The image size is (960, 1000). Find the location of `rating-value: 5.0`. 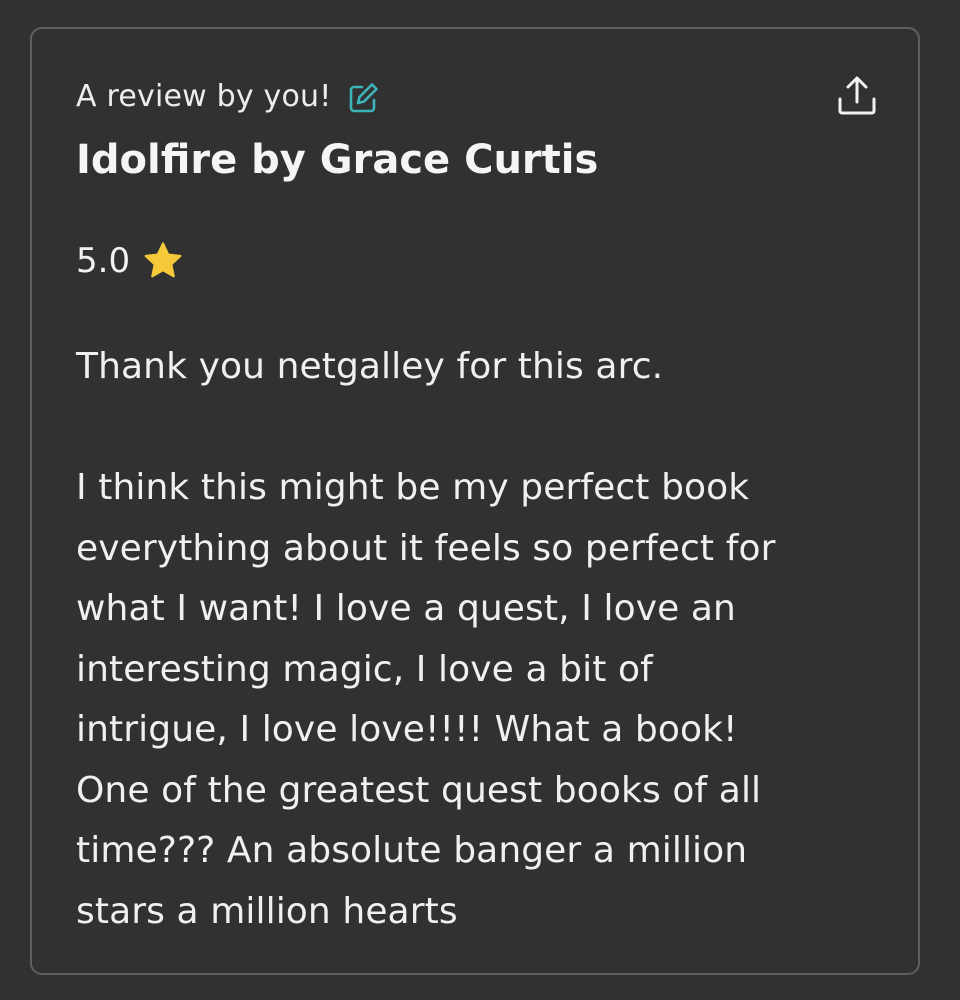

rating-value: 5.0 is located at coordinates (103, 261).